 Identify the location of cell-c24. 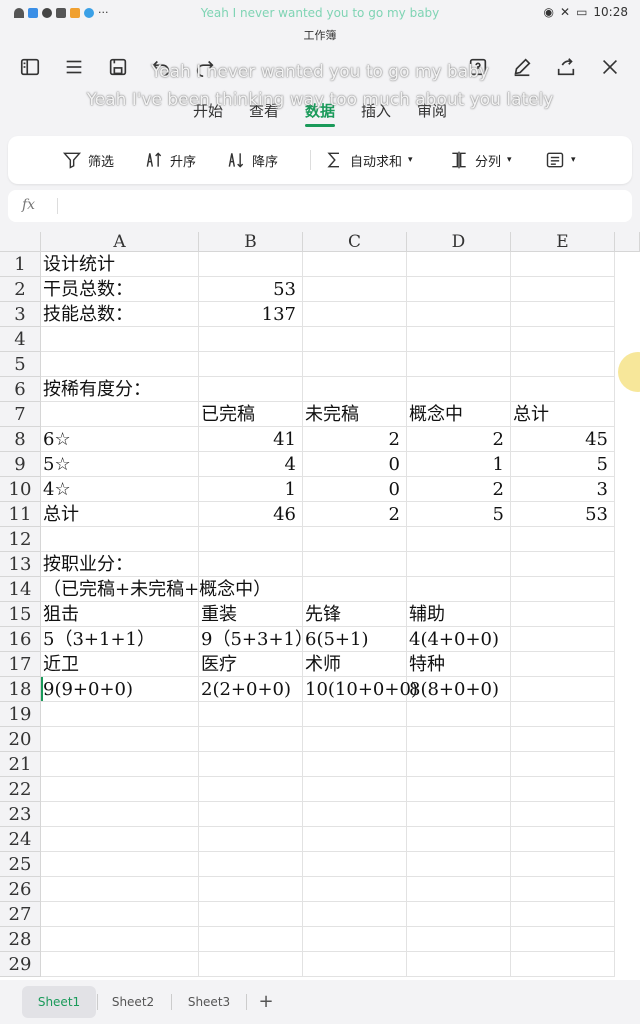
(355, 839).